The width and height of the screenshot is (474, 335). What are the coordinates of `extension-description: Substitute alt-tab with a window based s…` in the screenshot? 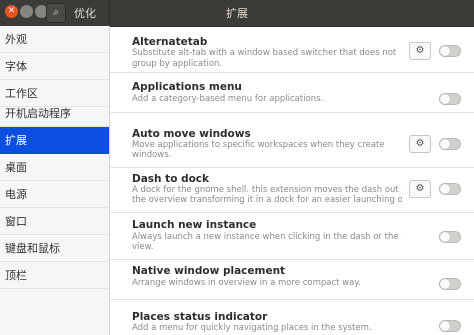 It's located at (264, 53).